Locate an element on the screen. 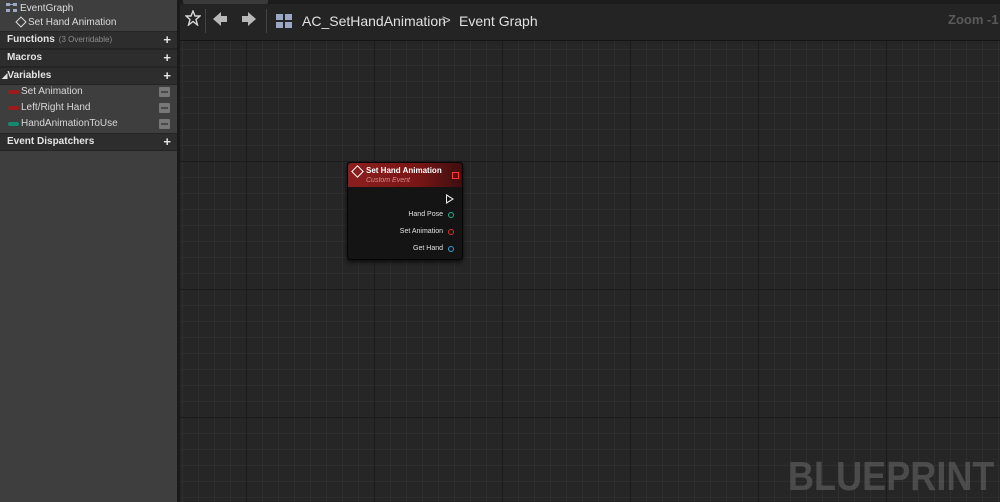 The width and height of the screenshot is (1000, 502). bool-pin-icon is located at coordinates (451, 232).